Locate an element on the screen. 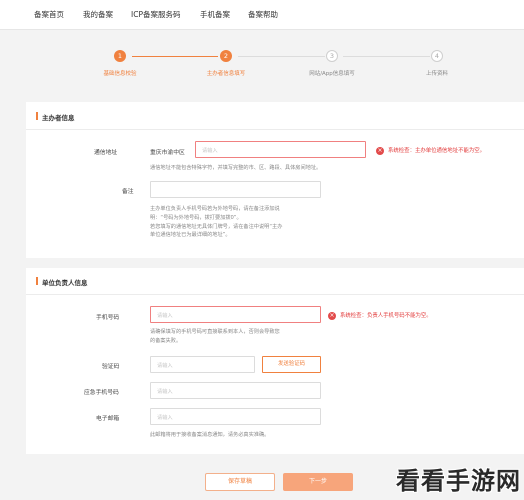  step-3-circle: 3 is located at coordinates (332, 56).